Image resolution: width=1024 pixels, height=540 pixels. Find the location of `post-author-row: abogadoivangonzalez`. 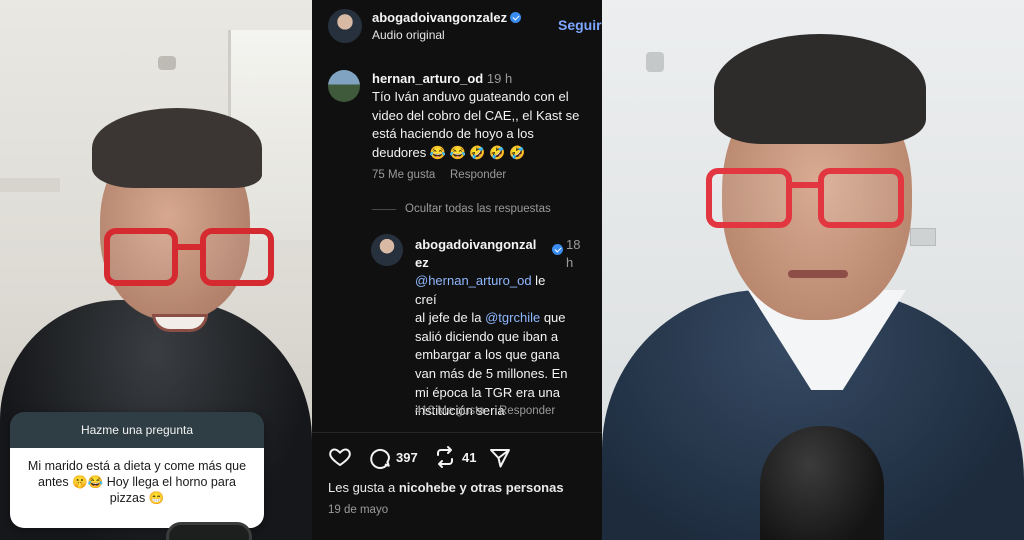

post-author-row: abogadoivangonzalez is located at coordinates (447, 17).